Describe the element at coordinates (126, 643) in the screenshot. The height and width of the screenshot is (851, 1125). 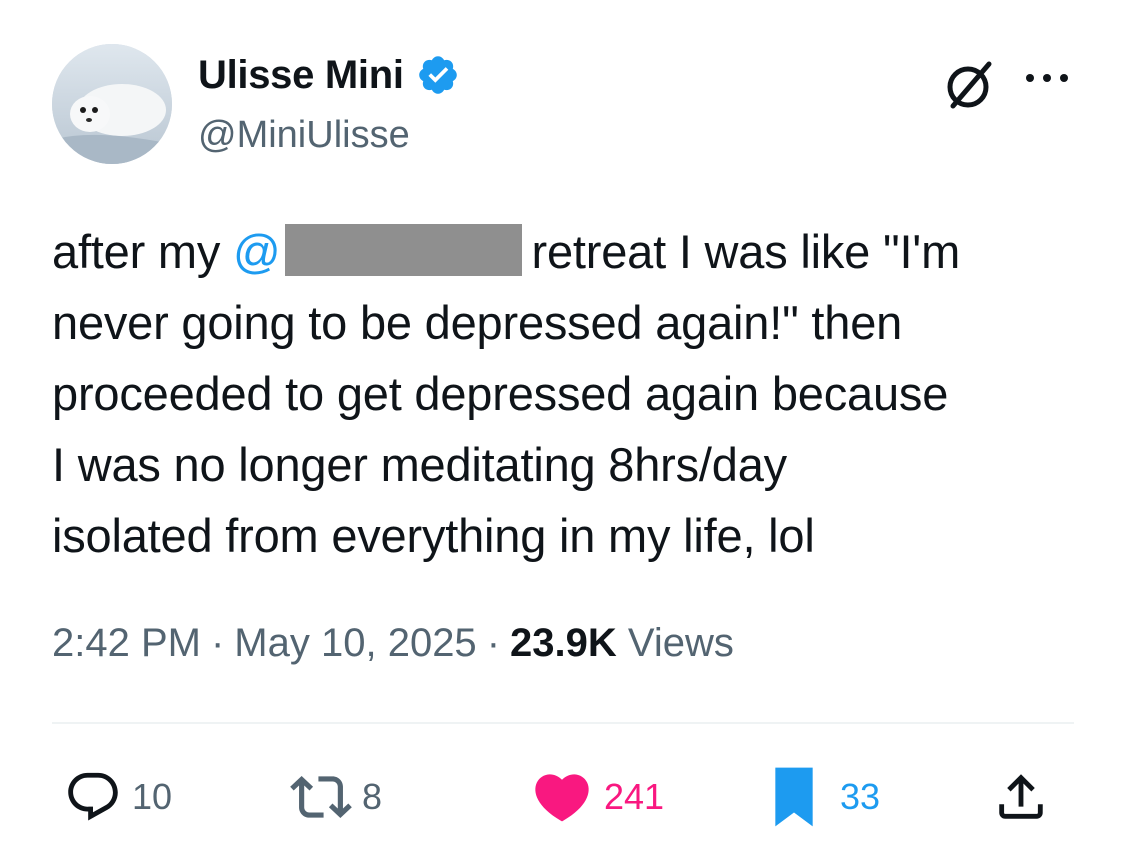
I see `tweet-time: 2:42 PM` at that location.